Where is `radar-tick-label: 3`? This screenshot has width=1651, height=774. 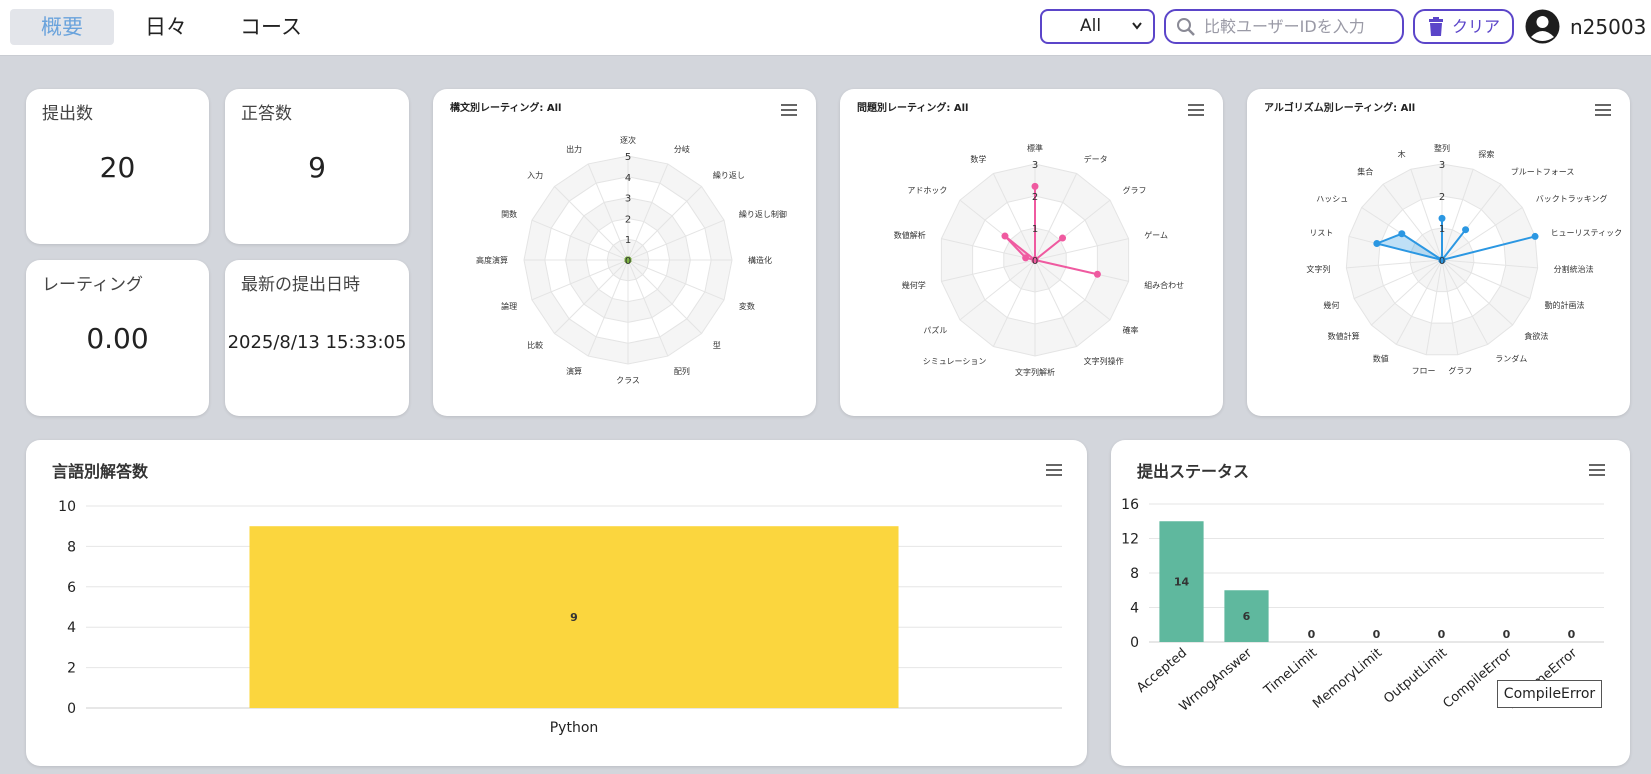
radar-tick-label: 3 is located at coordinates (1442, 165).